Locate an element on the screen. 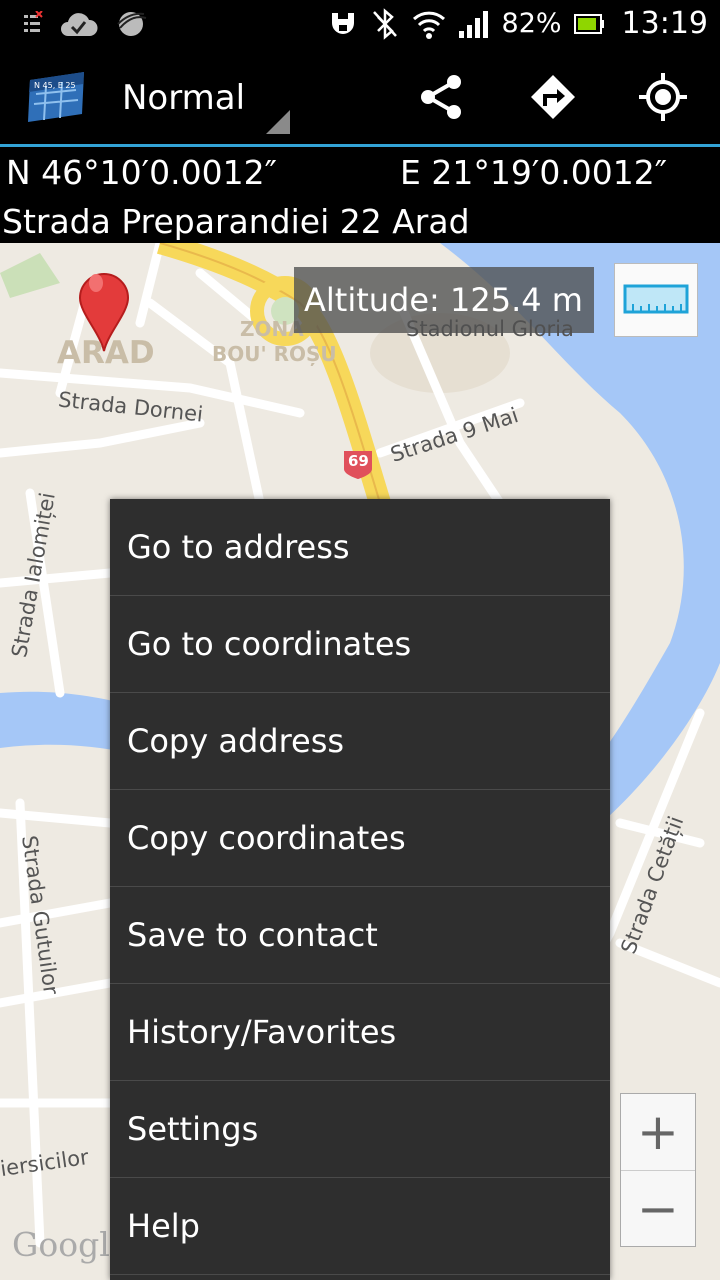  wifi-icon is located at coordinates (428, 25).